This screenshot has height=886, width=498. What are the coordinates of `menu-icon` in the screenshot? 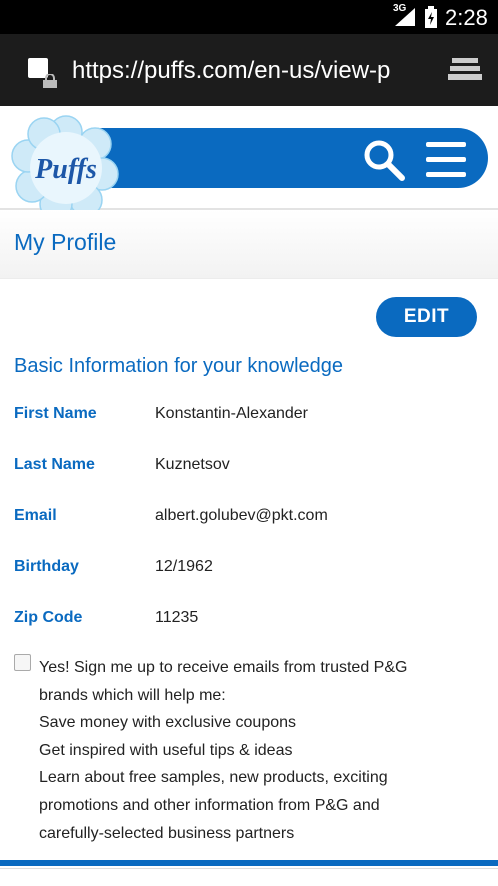 It's located at (446, 160).